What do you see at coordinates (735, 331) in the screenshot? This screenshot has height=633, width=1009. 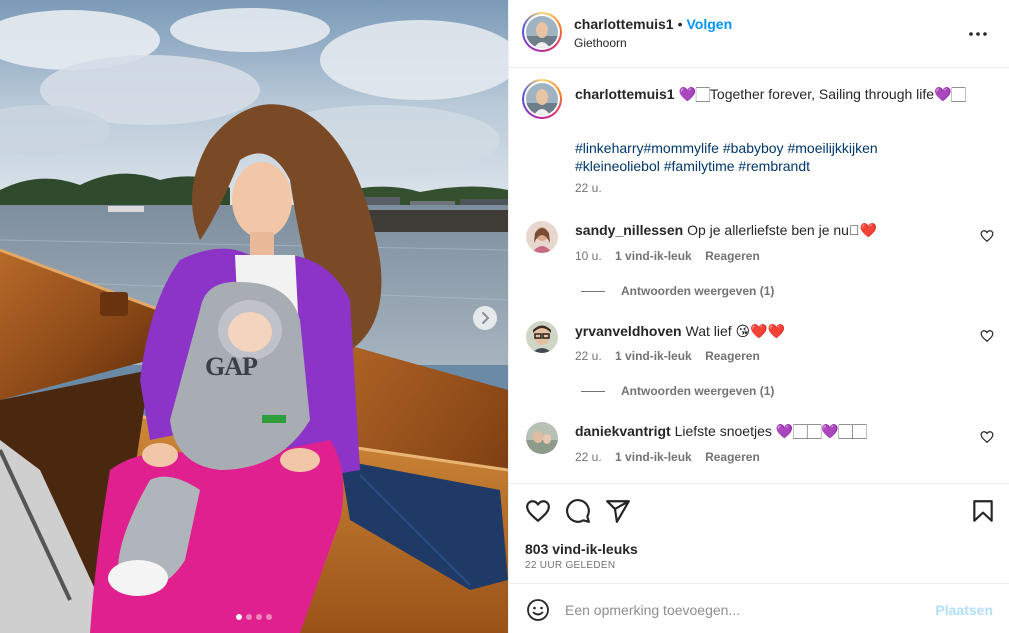 I see `comment-text: Wat lief 😘❤️❤️` at bounding box center [735, 331].